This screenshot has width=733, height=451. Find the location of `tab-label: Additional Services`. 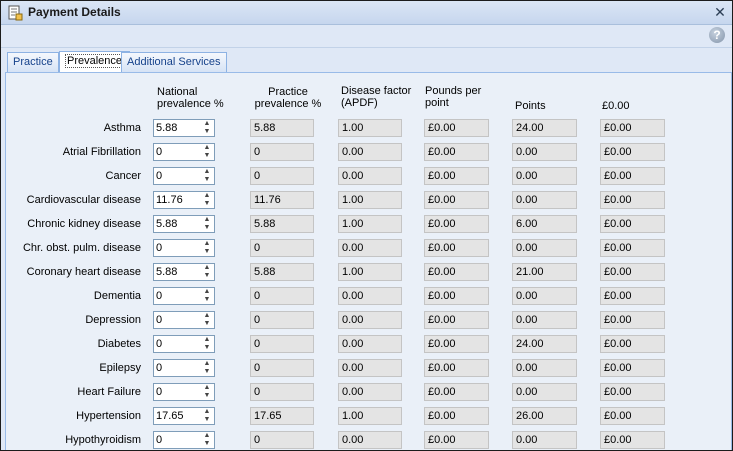

tab-label: Additional Services is located at coordinates (174, 62).